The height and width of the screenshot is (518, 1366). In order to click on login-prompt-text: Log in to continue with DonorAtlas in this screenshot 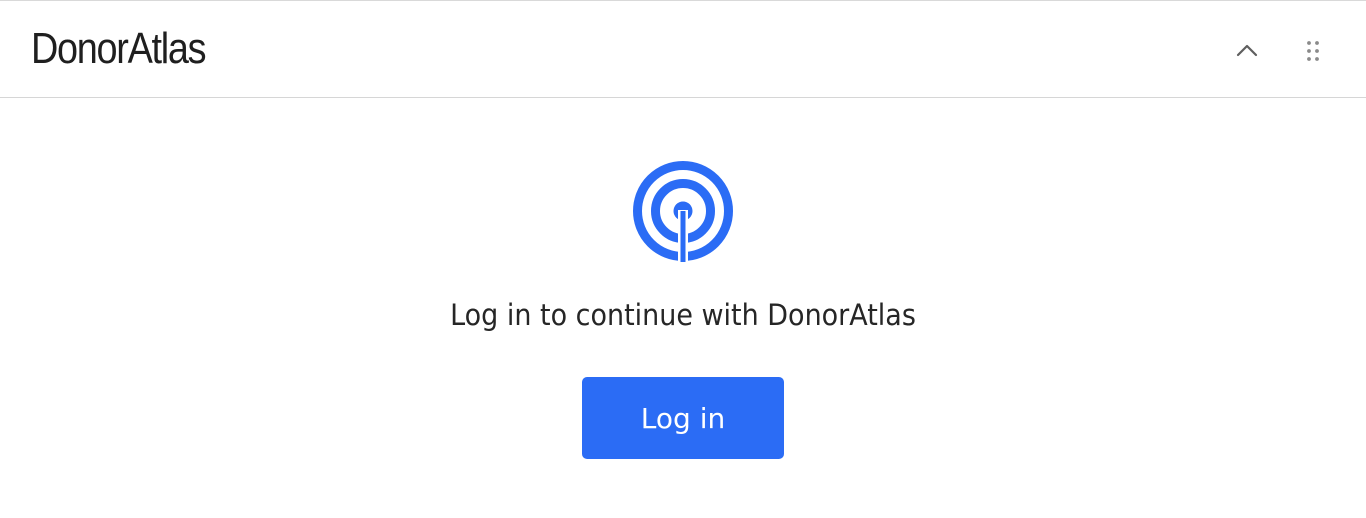, I will do `click(683, 315)`.